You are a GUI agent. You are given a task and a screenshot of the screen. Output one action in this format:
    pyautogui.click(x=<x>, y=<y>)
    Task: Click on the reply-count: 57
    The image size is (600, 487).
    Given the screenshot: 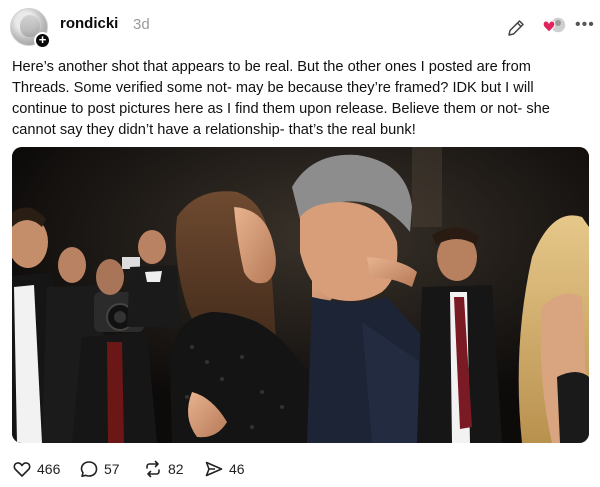 What is the action you would take?
    pyautogui.click(x=112, y=469)
    